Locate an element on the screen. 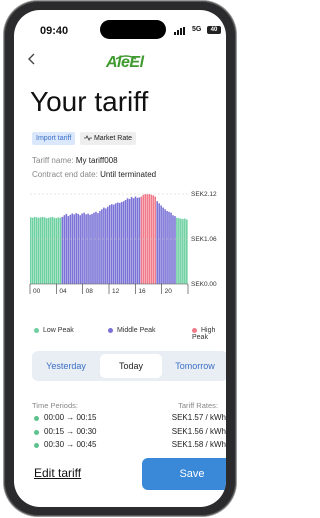  pulse-icon is located at coordinates (88, 138).